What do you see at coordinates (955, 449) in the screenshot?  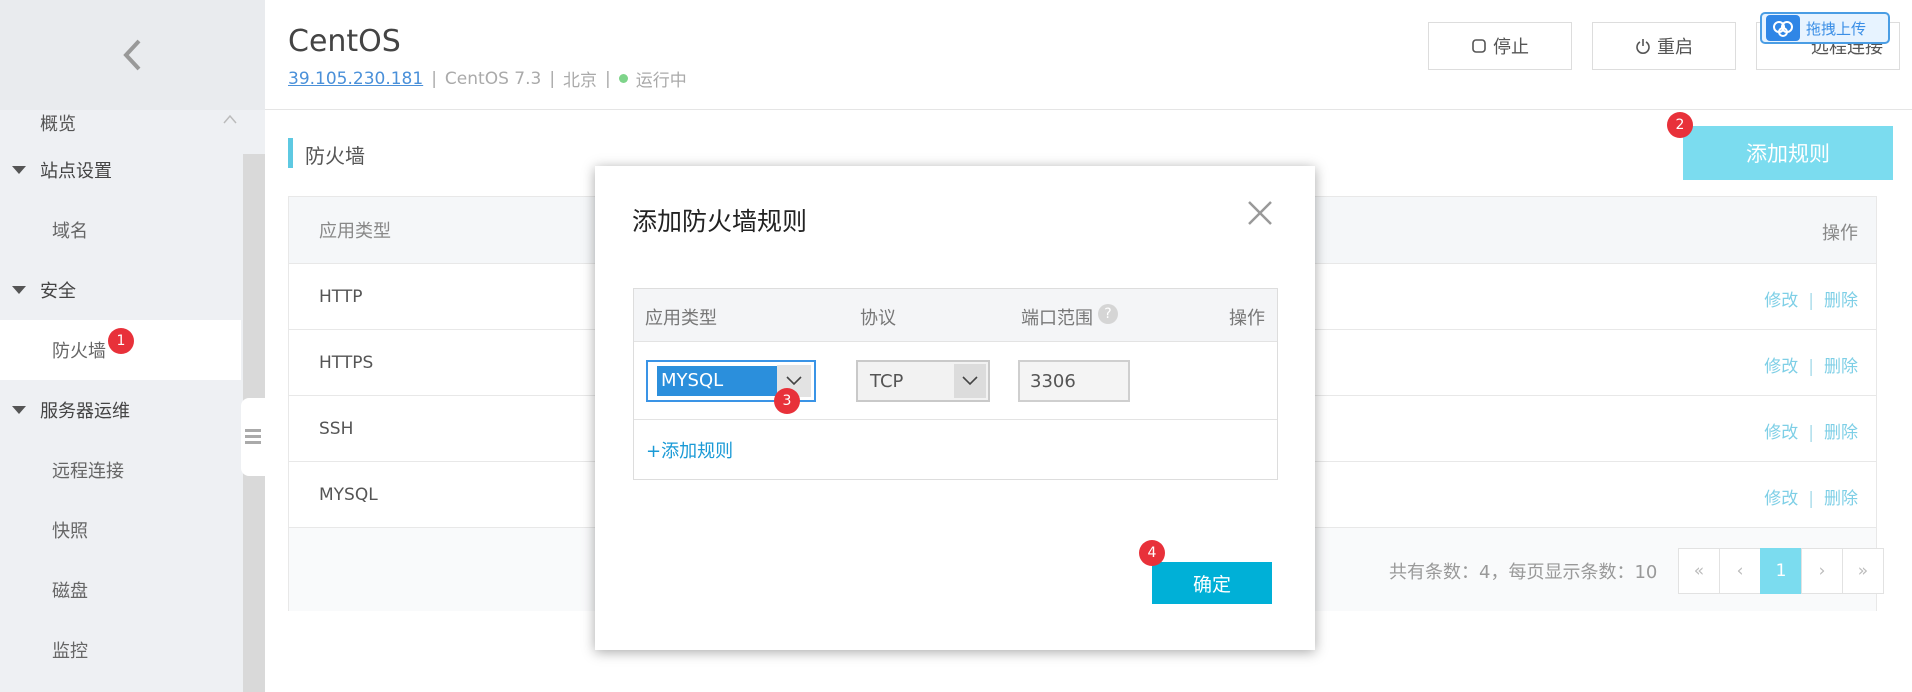 I see `add-rule-link: +添加规则` at bounding box center [955, 449].